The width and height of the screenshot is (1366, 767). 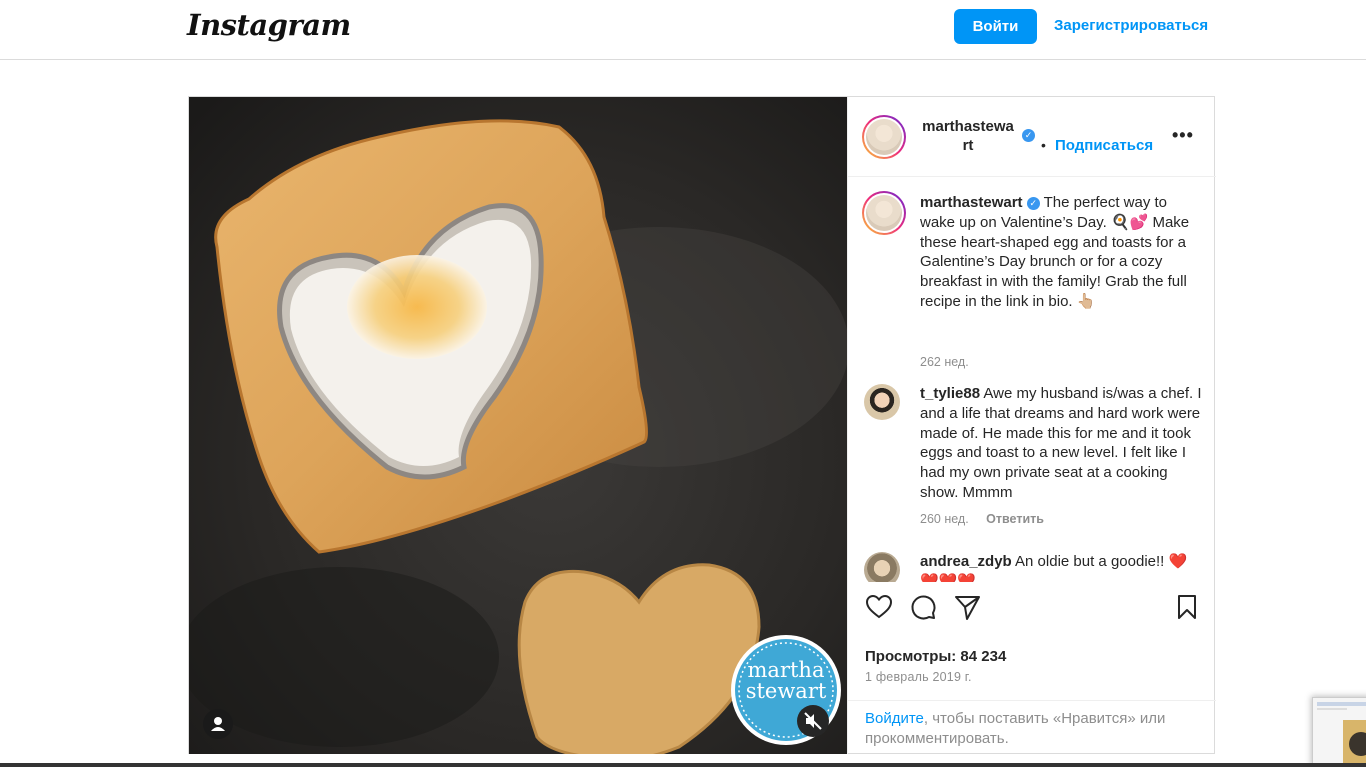 I want to click on bottom-bar, so click(x=683, y=765).